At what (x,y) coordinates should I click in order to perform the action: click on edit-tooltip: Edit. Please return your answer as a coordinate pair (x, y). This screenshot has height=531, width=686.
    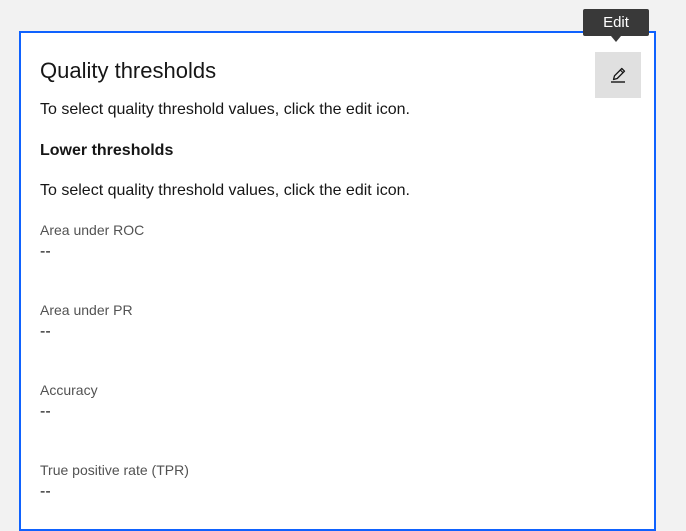
    Looking at the image, I should click on (616, 22).